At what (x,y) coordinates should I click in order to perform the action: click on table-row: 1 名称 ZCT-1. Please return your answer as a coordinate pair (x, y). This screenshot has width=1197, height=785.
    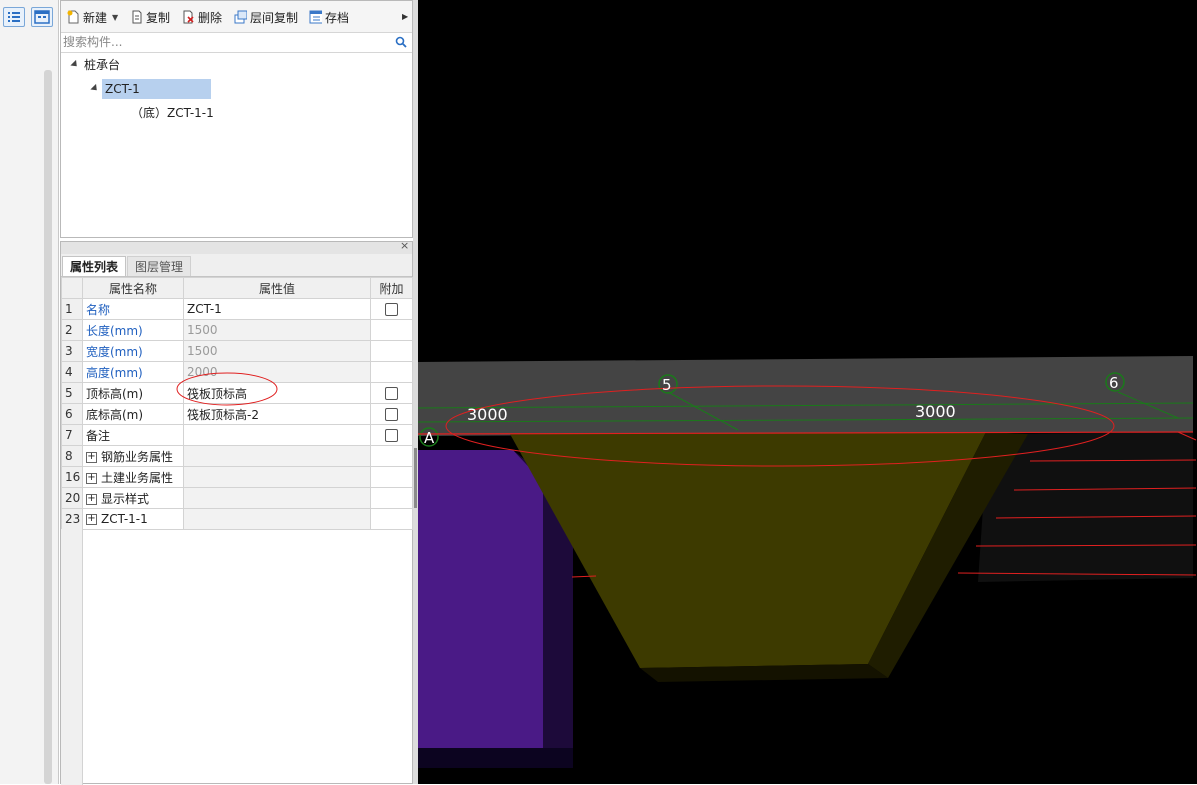
    Looking at the image, I should click on (237, 309).